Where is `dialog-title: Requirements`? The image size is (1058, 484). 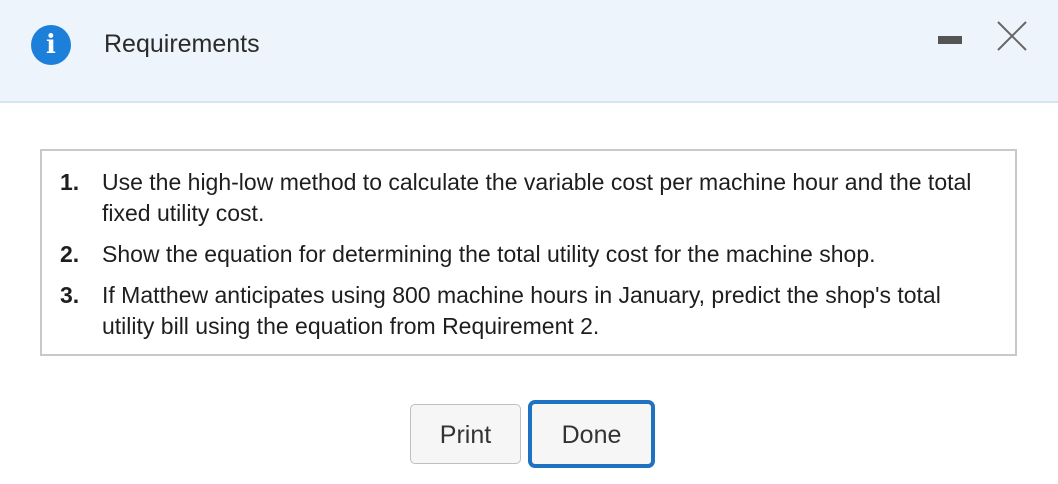
dialog-title: Requirements is located at coordinates (182, 44).